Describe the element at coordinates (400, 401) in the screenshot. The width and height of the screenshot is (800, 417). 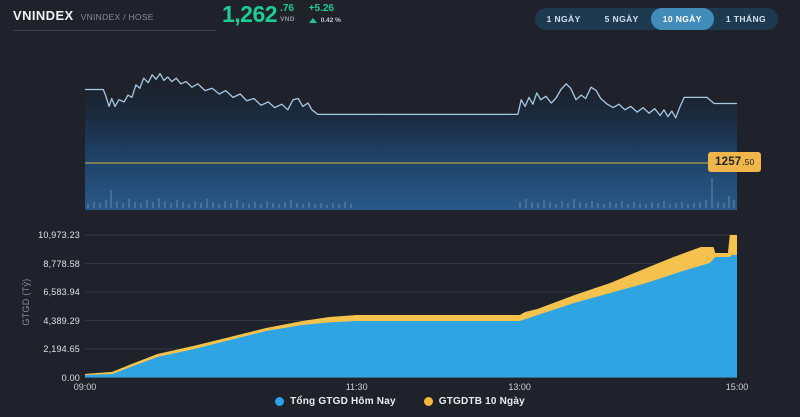
I see `chart-legend: Tổng GTGD Hôm Nay GTGDTB 10 Ngày` at that location.